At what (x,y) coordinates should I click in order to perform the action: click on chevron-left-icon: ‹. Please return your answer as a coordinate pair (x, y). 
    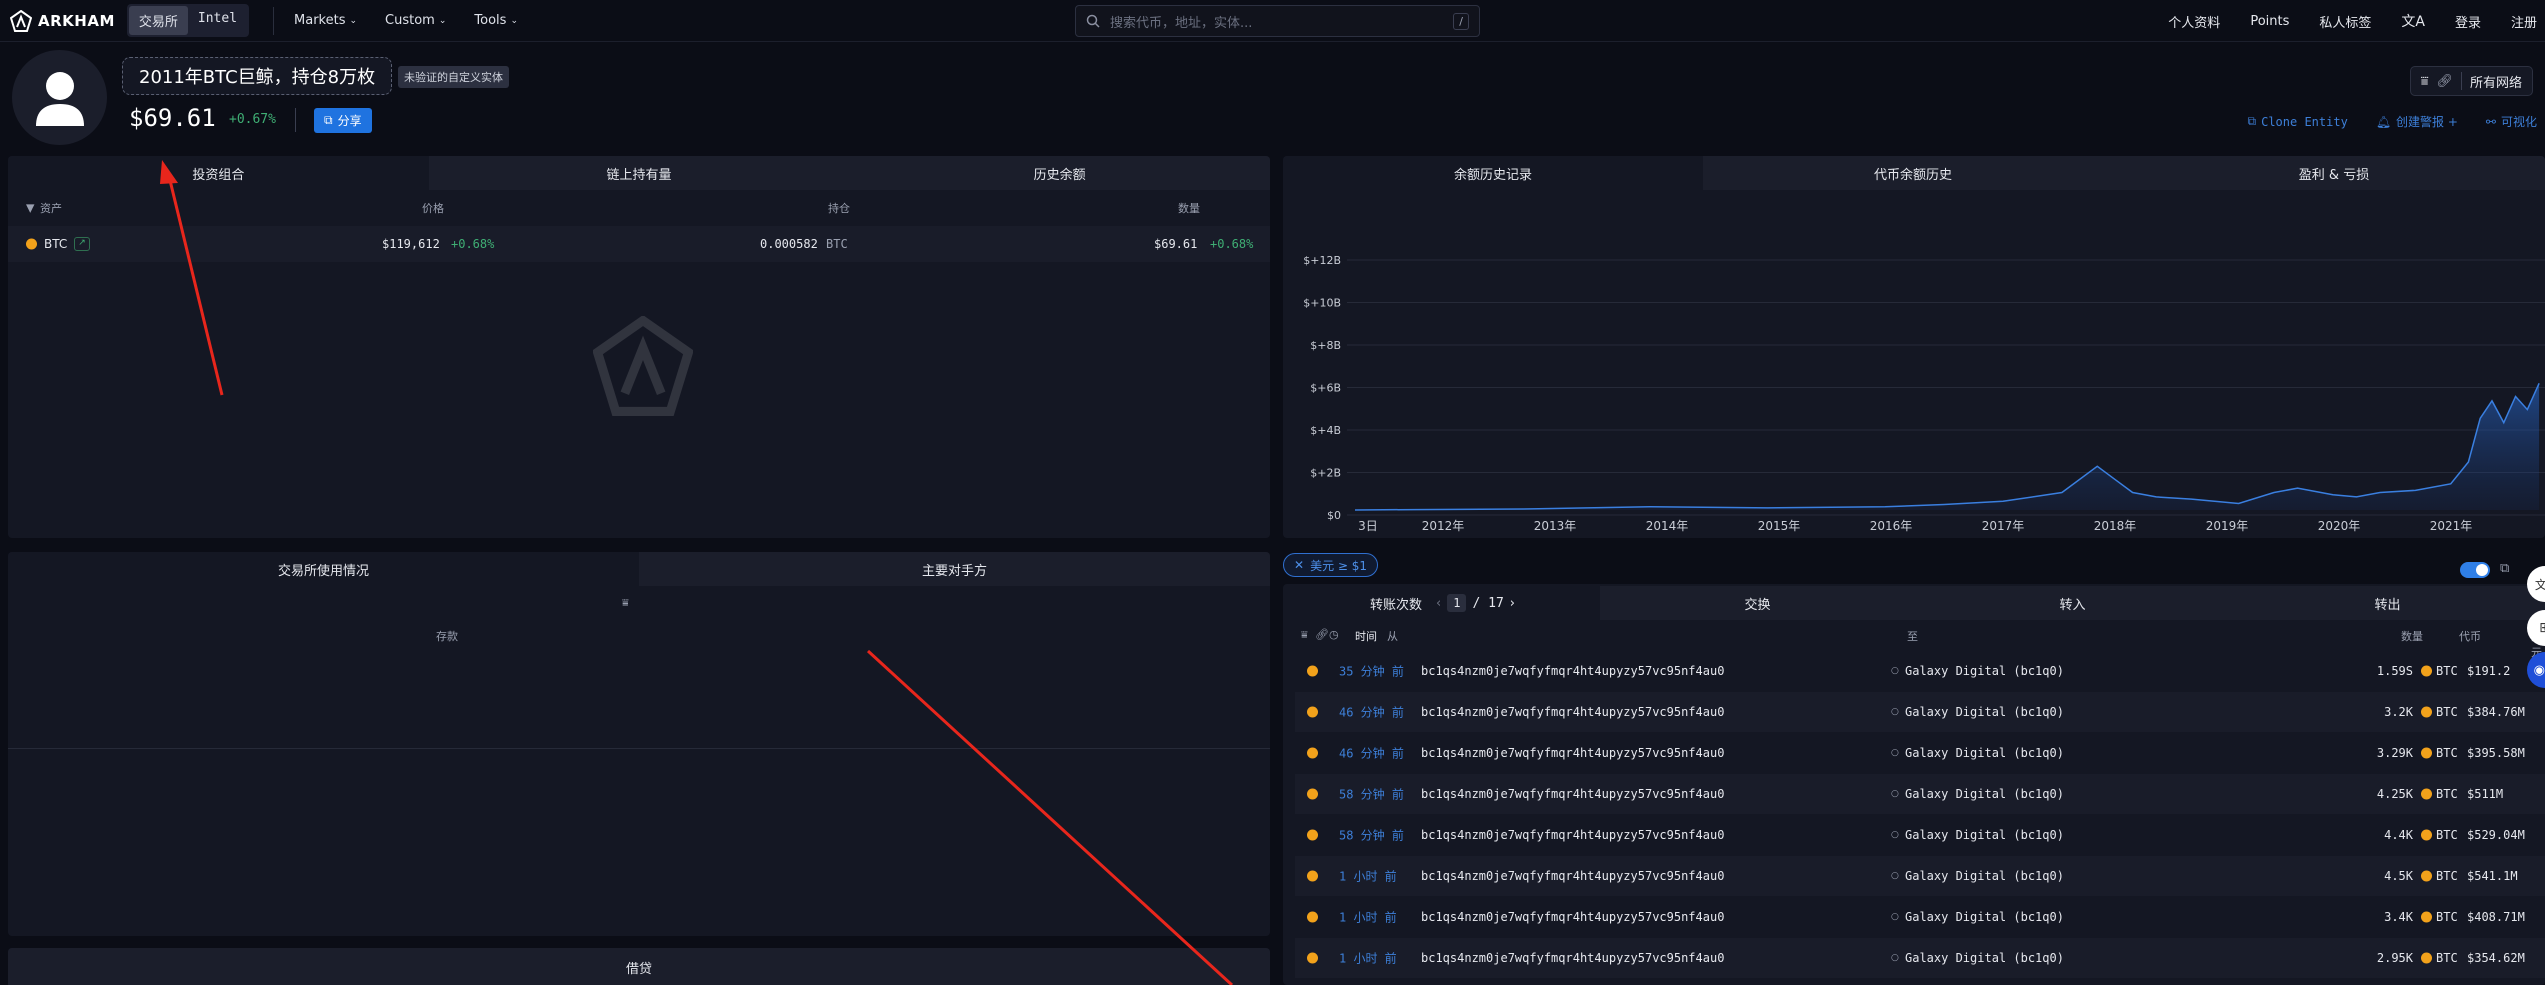
    Looking at the image, I should click on (1438, 603).